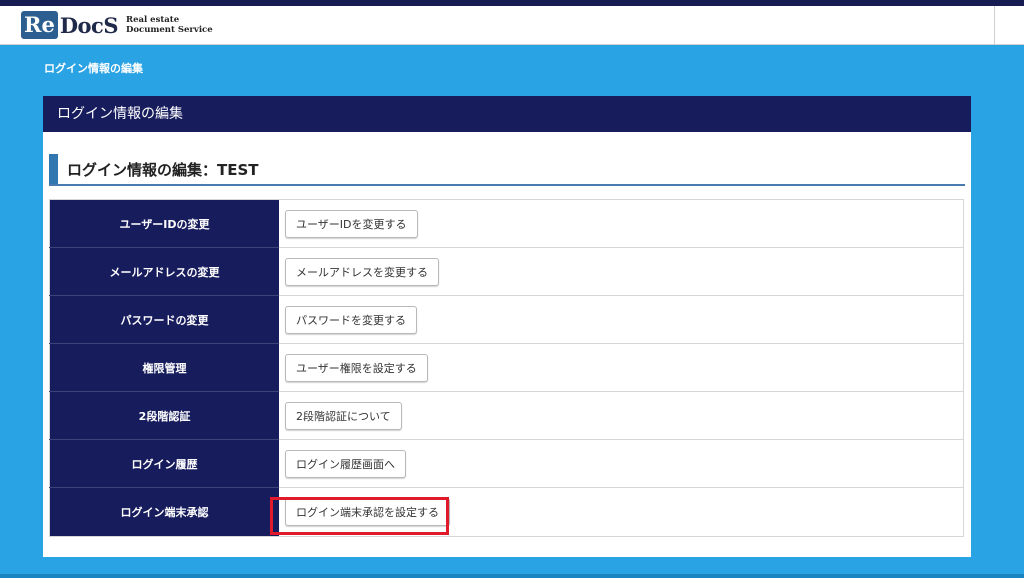 The height and width of the screenshot is (578, 1024). Describe the element at coordinates (164, 512) in the screenshot. I see `row-label-device-approval: ログイン端末承認` at that location.